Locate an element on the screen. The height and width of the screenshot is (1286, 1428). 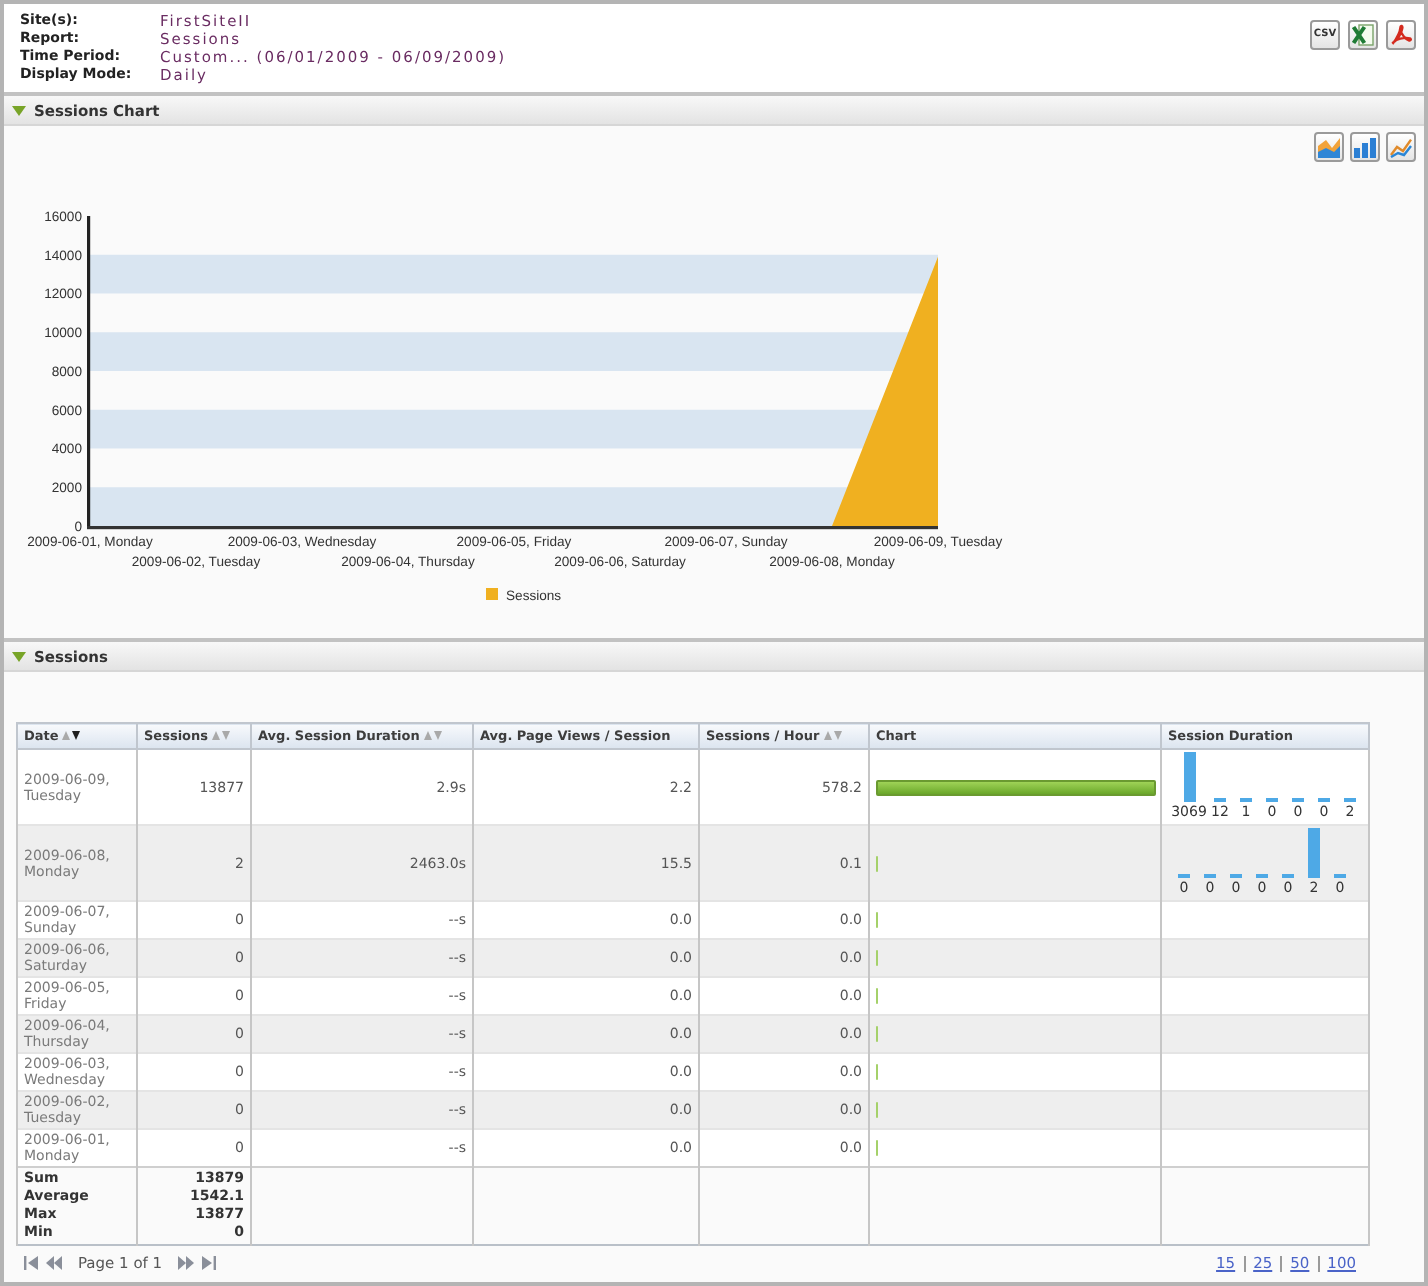
last-page-icon is located at coordinates (209, 1263).